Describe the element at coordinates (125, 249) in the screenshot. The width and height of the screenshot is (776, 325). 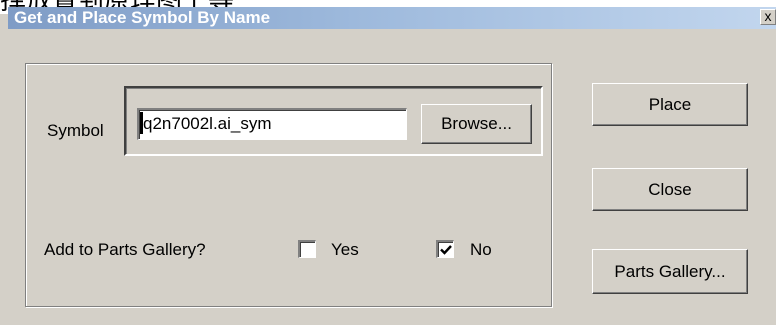
I see `parts-gallery-question: Add to Parts Gallery?` at that location.